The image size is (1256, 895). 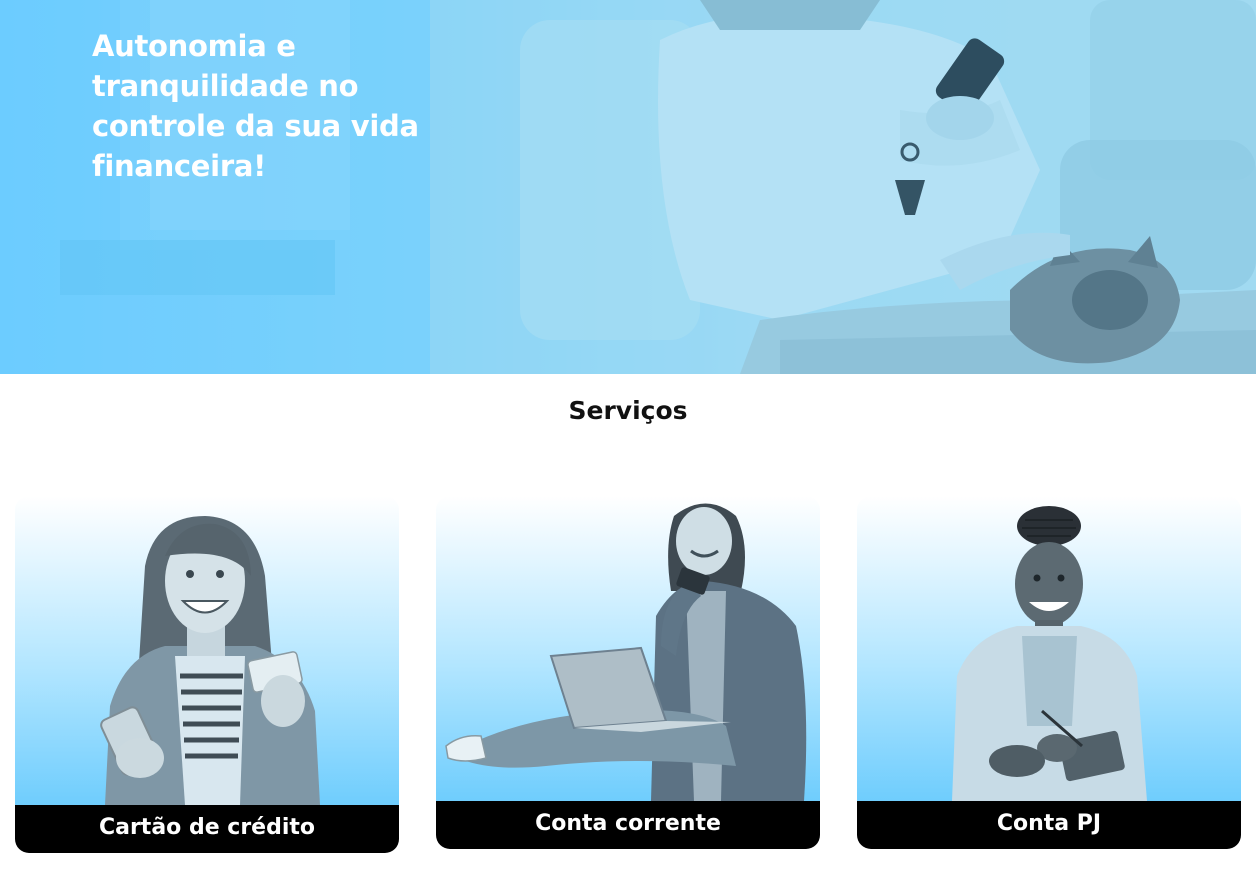 What do you see at coordinates (628, 410) in the screenshot?
I see `services-heading: Serviços` at bounding box center [628, 410].